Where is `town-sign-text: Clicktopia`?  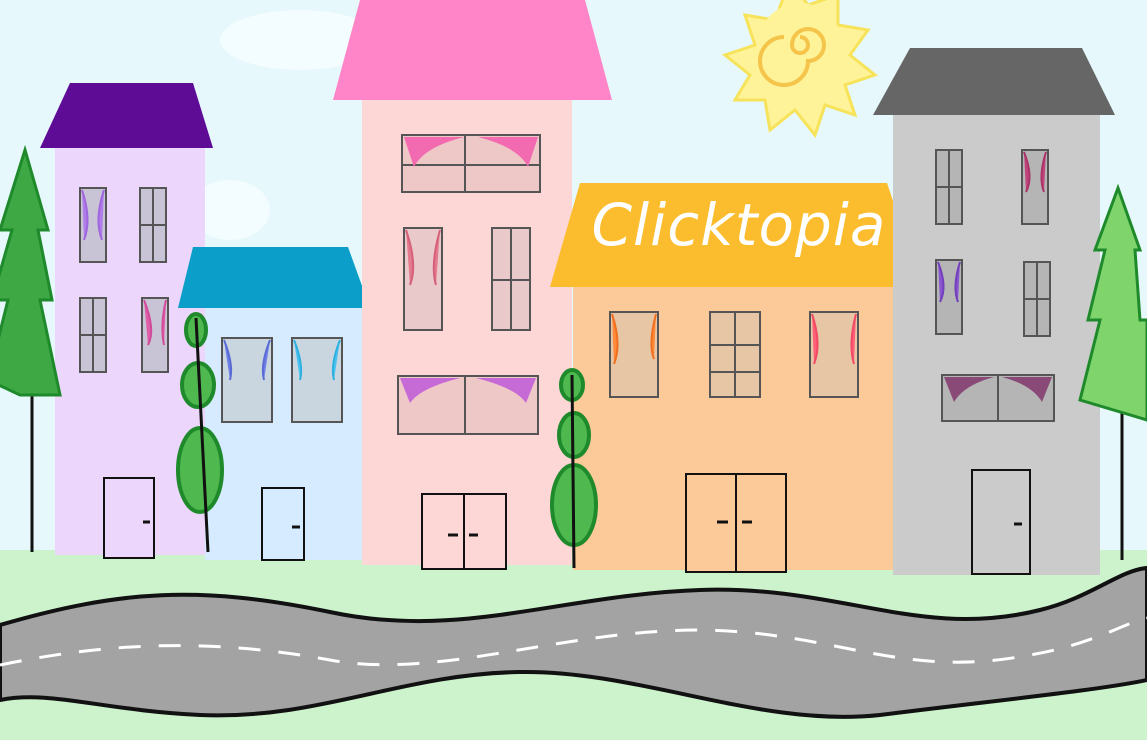 town-sign-text: Clicktopia is located at coordinates (739, 225).